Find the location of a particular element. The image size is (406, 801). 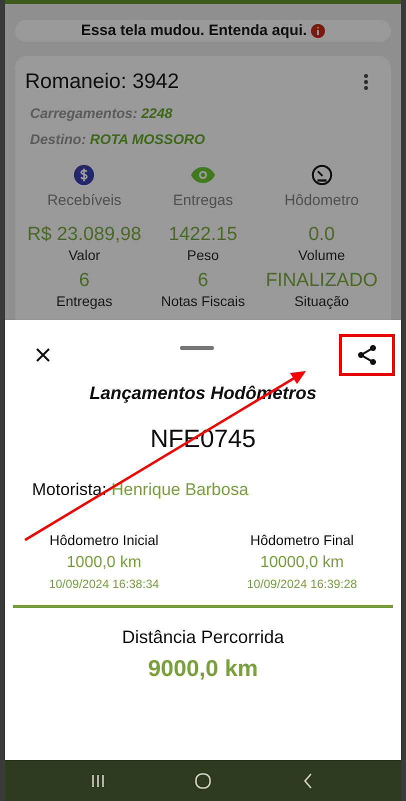

reading-time: 10/09/2024 16:39:28 is located at coordinates (302, 584).